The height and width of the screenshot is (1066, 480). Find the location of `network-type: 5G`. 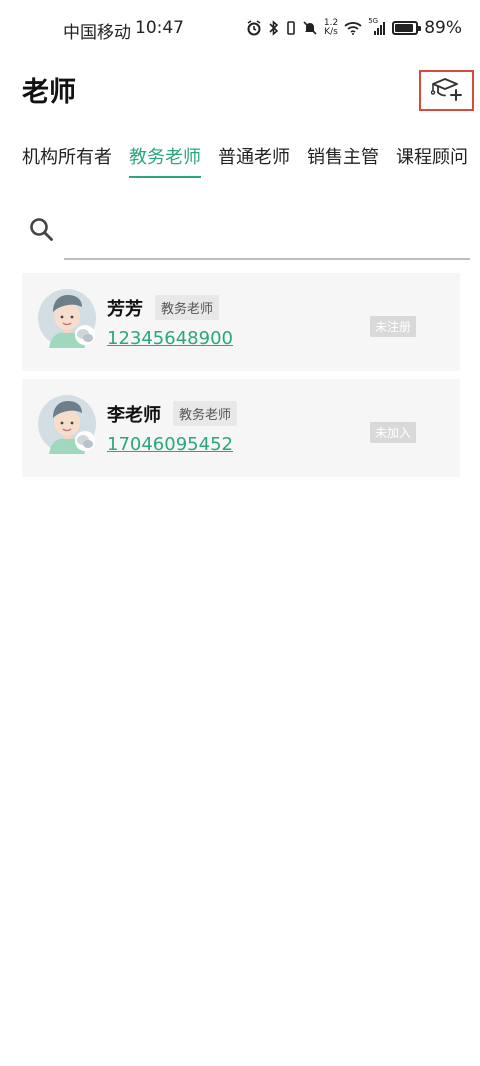

network-type: 5G is located at coordinates (373, 21).